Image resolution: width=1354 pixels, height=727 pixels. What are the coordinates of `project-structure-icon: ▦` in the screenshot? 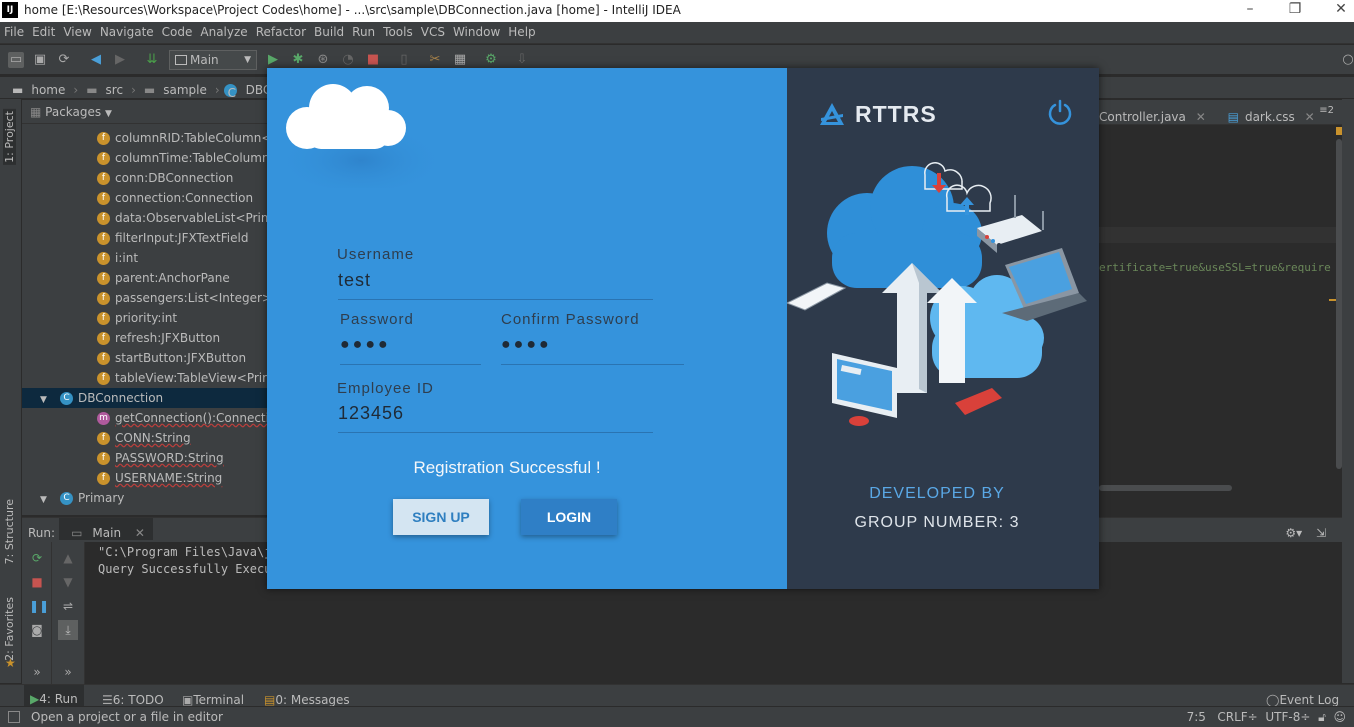 It's located at (460, 60).